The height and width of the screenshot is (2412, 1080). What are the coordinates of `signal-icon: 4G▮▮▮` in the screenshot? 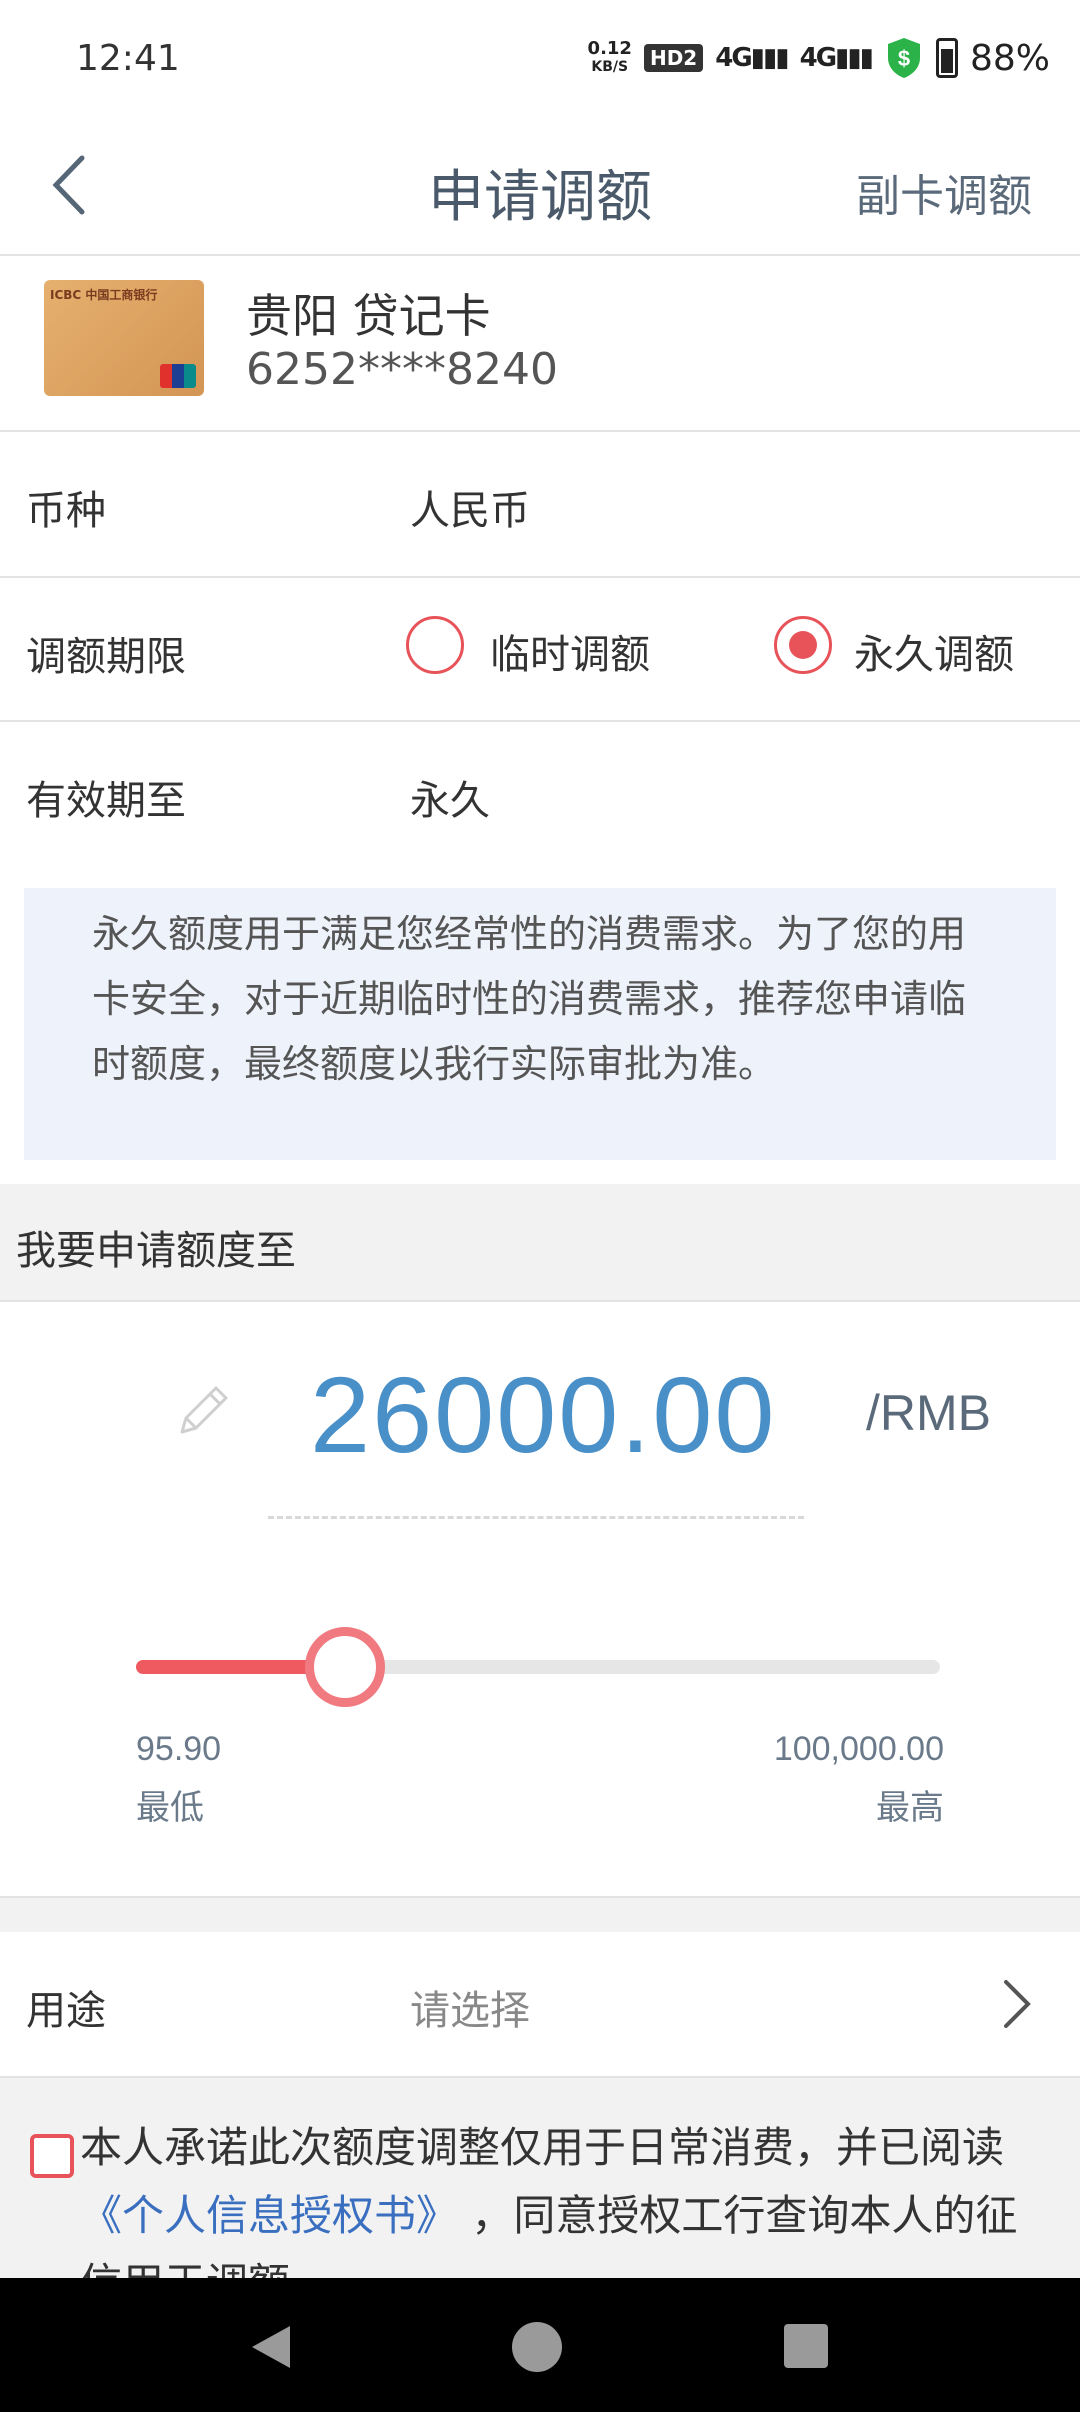 It's located at (752, 58).